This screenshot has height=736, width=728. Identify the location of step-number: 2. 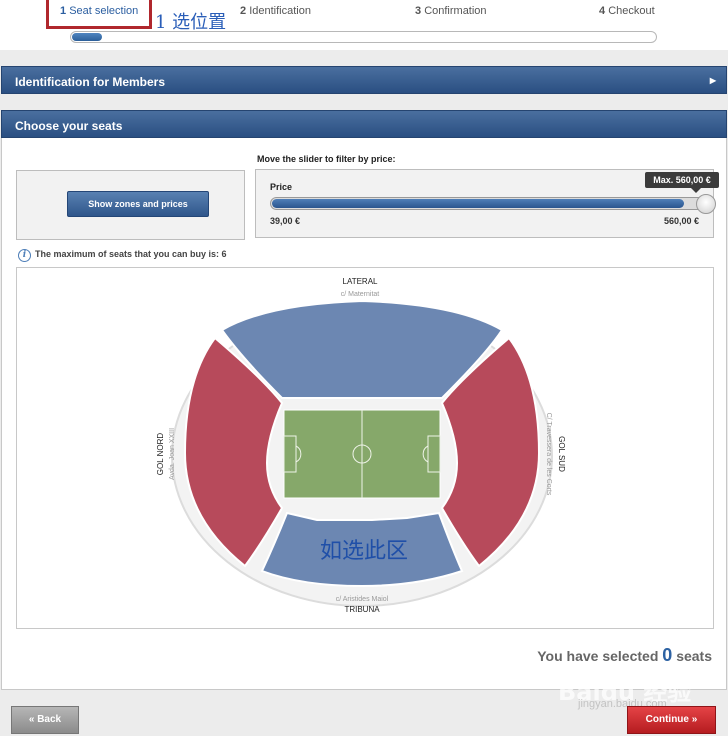
(243, 11).